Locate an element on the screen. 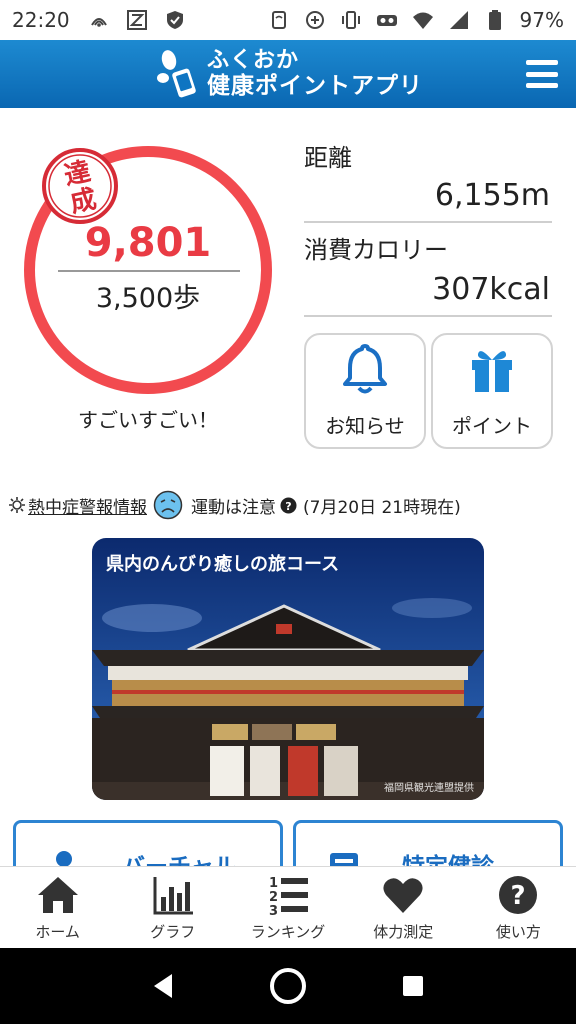 This screenshot has height=1024, width=576. app-logo: ふくおか 健康ポイントアプリ is located at coordinates (288, 74).